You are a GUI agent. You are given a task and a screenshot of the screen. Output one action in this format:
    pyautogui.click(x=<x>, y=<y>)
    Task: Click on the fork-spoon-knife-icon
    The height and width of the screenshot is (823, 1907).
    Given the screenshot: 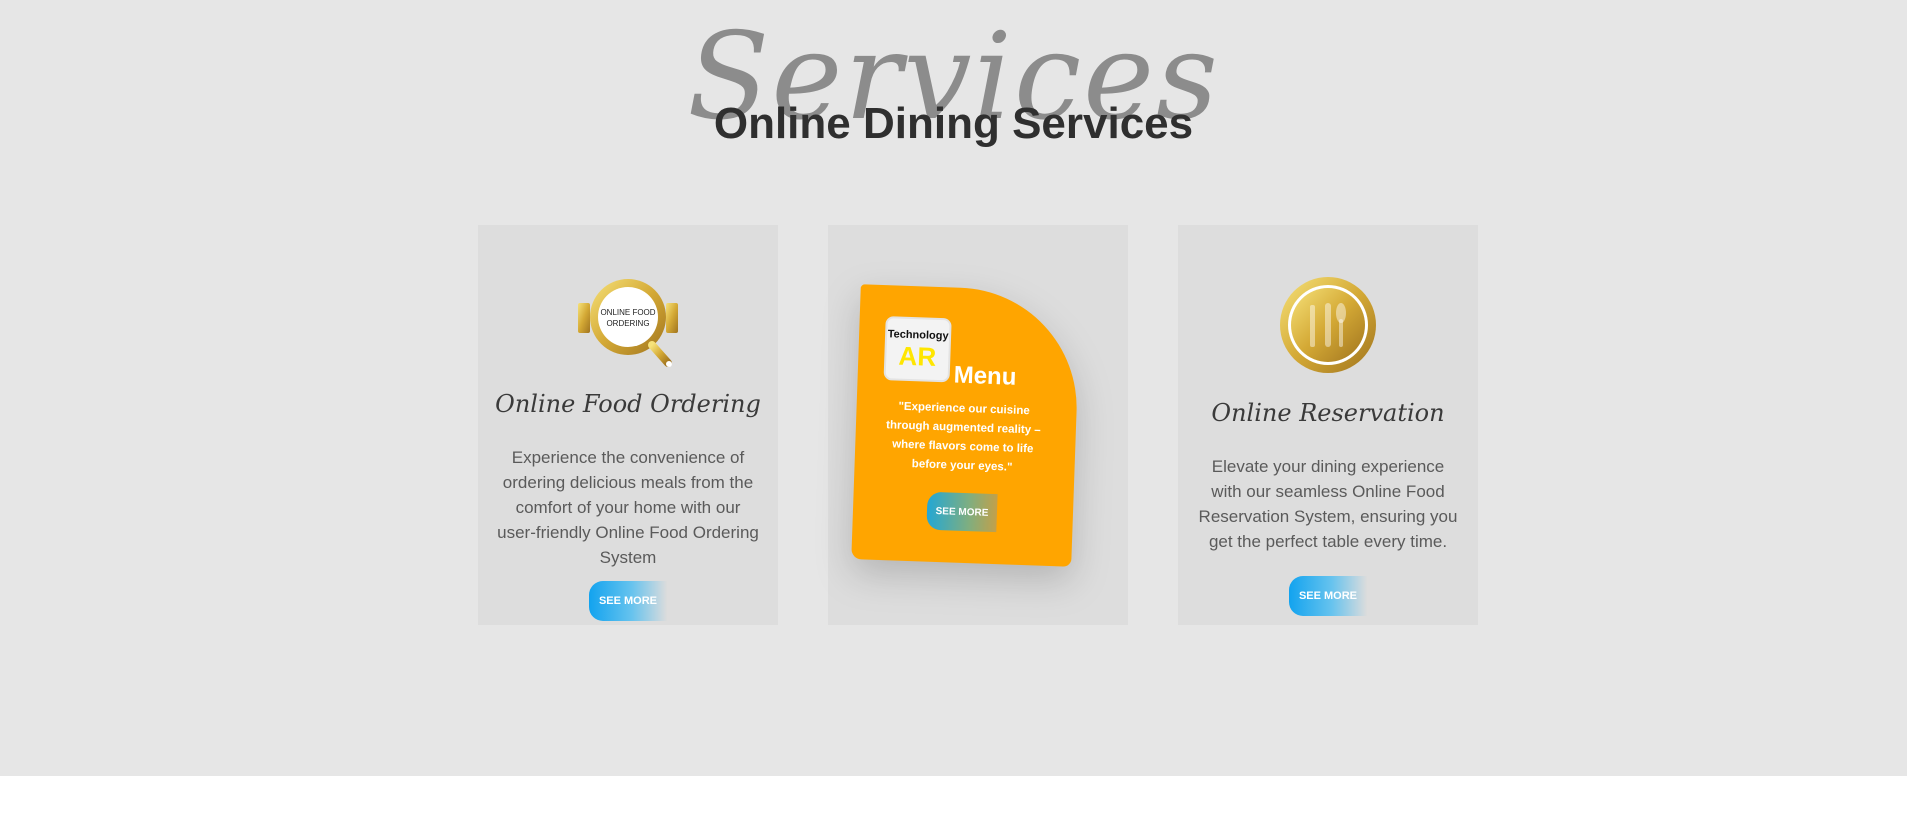 What is the action you would take?
    pyautogui.click(x=1328, y=325)
    